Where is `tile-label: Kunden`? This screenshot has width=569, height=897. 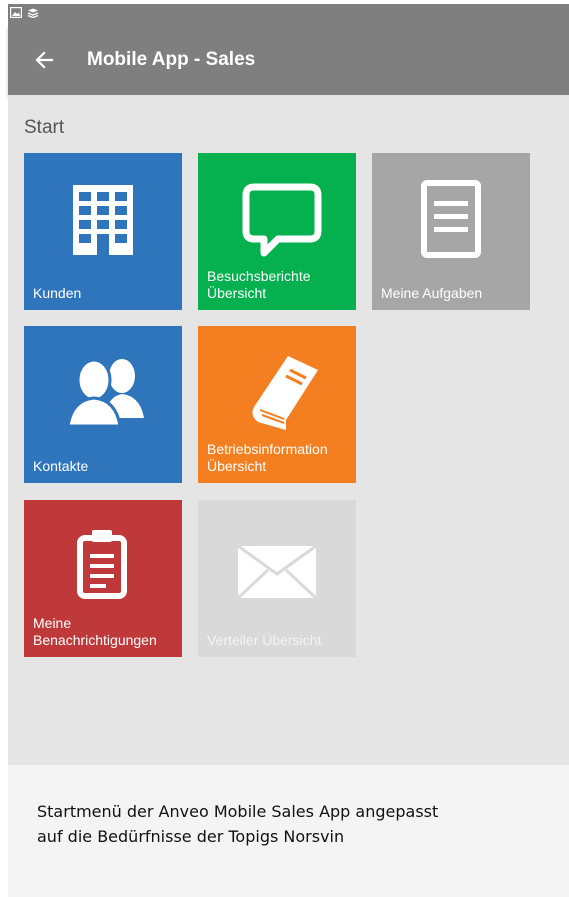
tile-label: Kunden is located at coordinates (57, 293).